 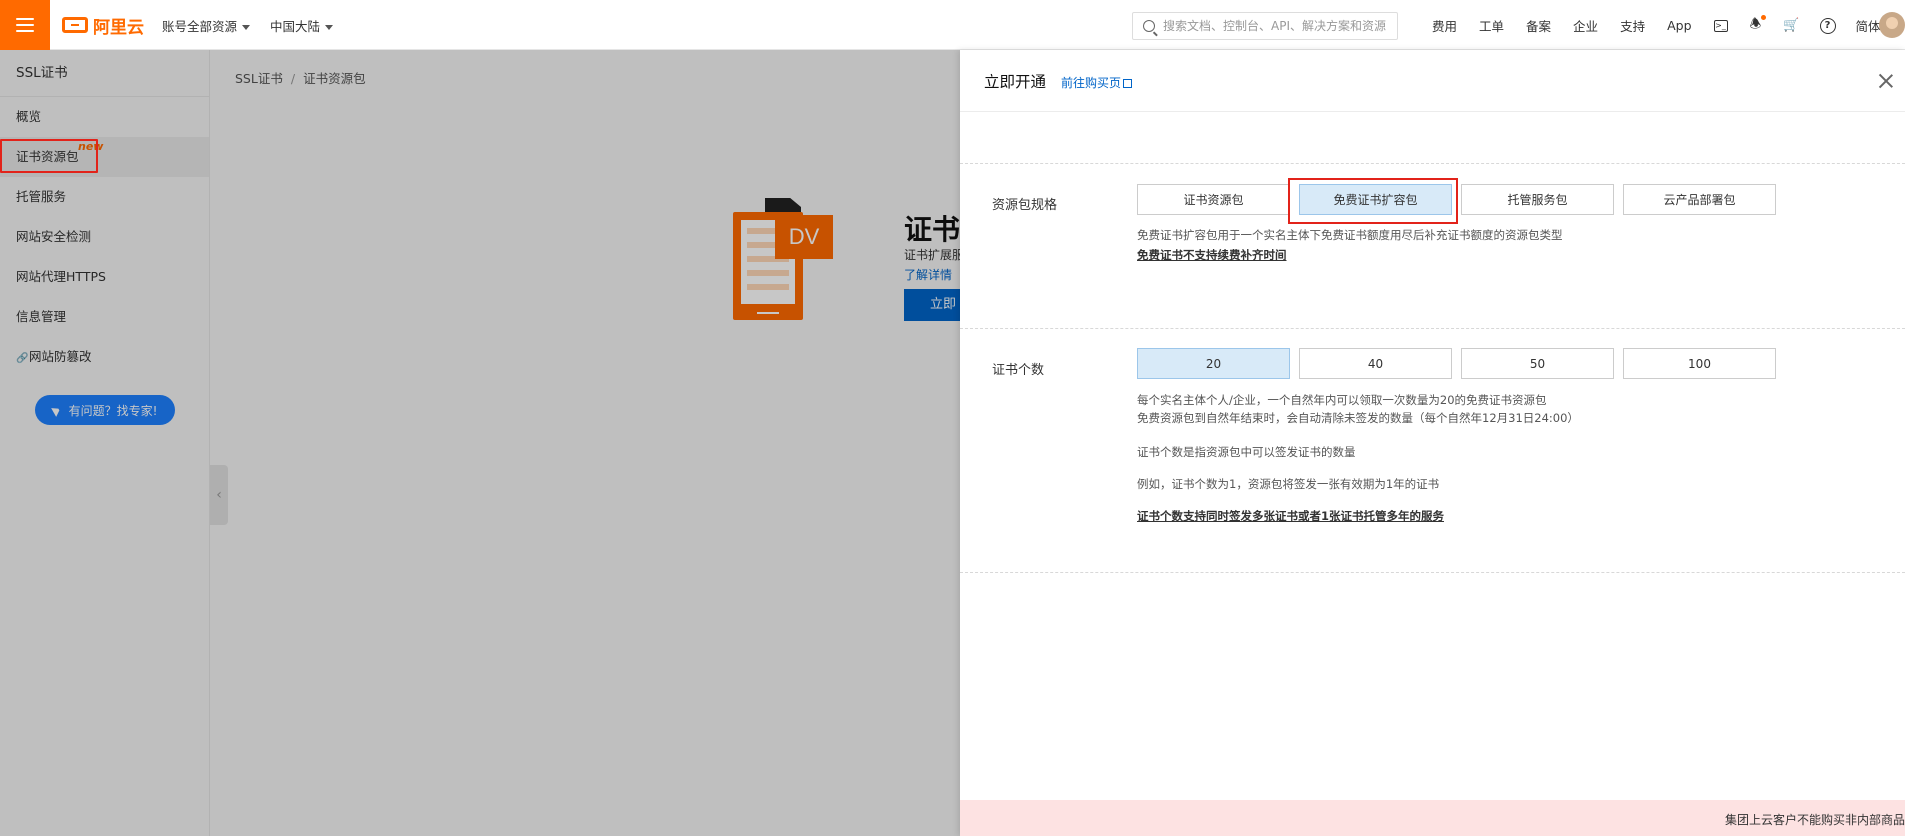 What do you see at coordinates (1290, 516) in the screenshot?
I see `count-note-link: 证书个数支持同时签发多张证书或者1张证书托管多年的服务` at bounding box center [1290, 516].